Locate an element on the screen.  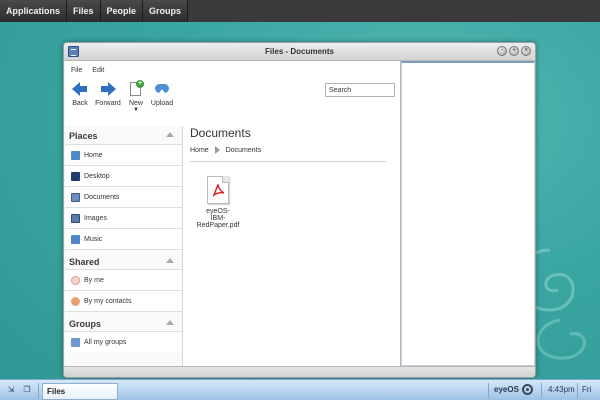
pdf-icon is located at coordinates (218, 190).